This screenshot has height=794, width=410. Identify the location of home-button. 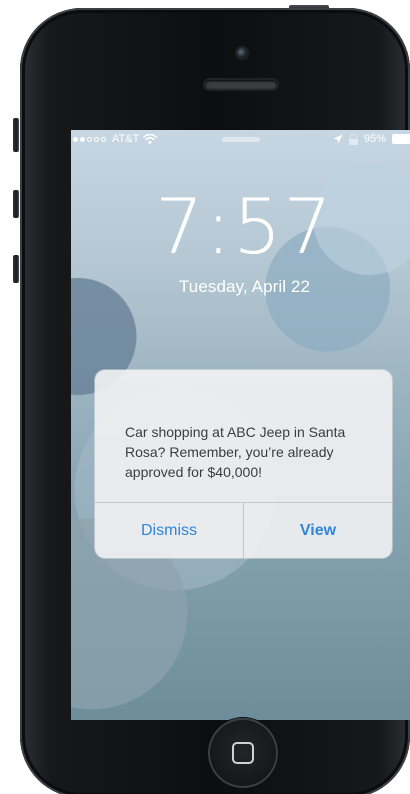
(243, 753).